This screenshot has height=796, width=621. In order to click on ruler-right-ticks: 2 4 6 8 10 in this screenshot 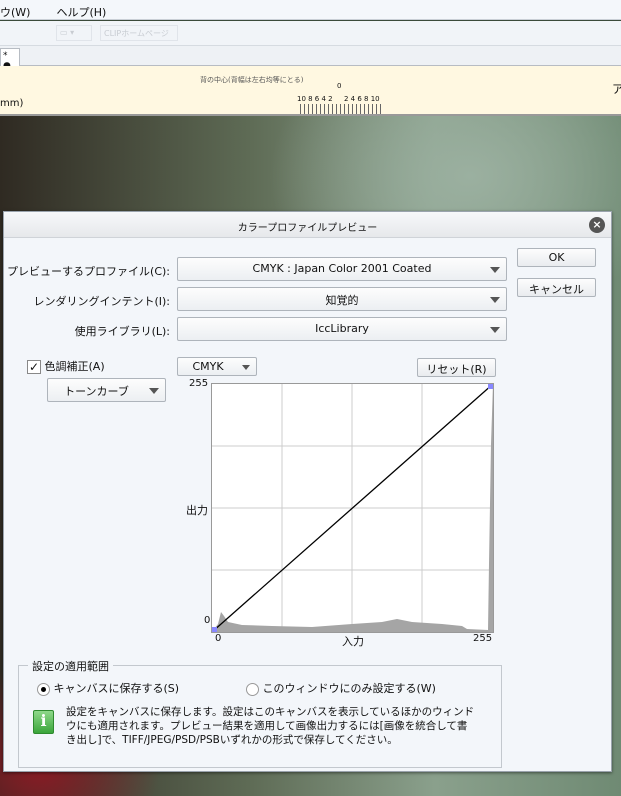, I will do `click(362, 99)`.